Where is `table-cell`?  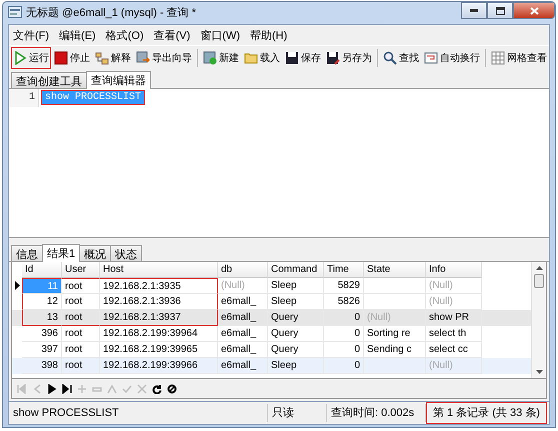 table-cell is located at coordinates (395, 286).